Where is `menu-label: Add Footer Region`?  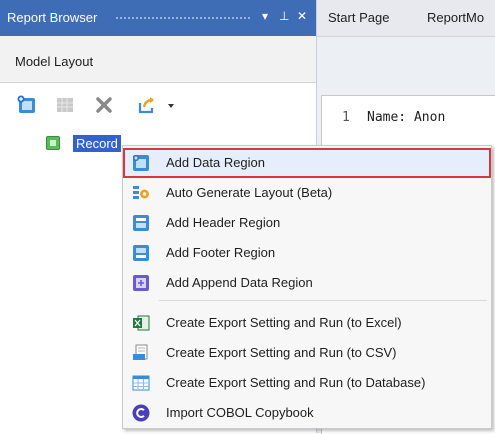 menu-label: Add Footer Region is located at coordinates (221, 252).